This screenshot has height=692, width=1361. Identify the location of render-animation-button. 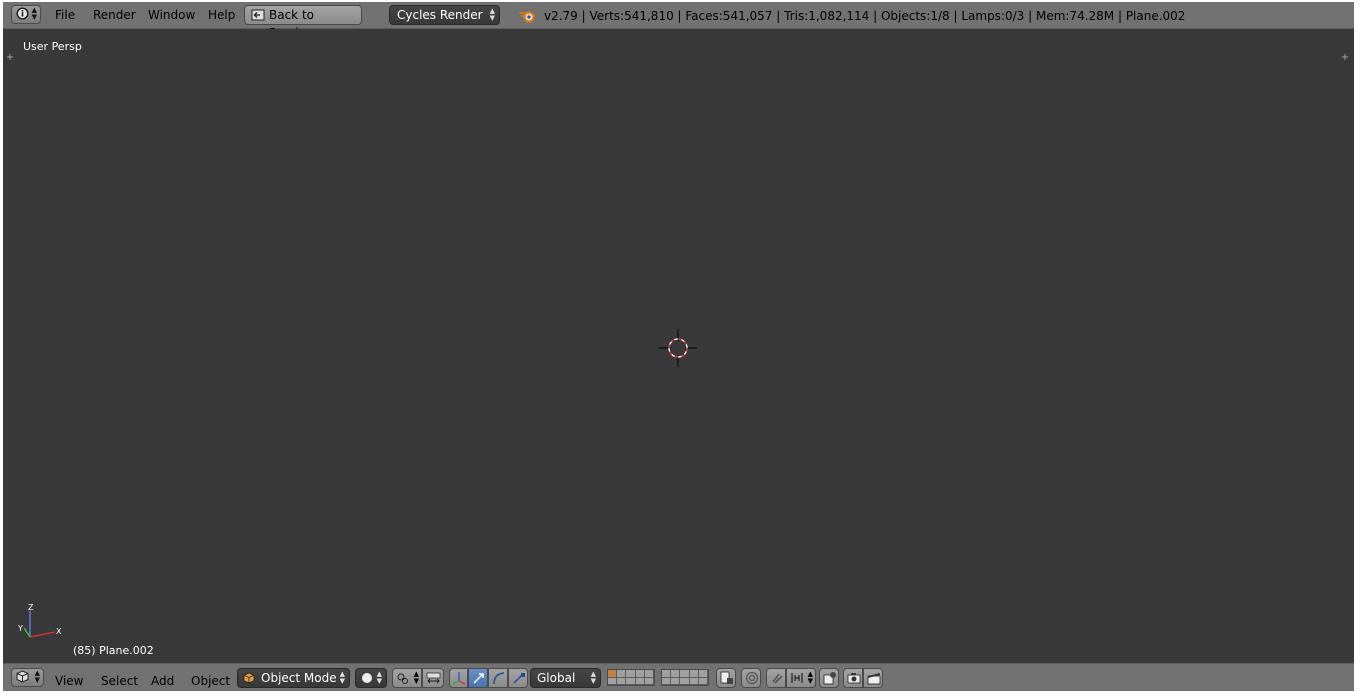
(873, 678).